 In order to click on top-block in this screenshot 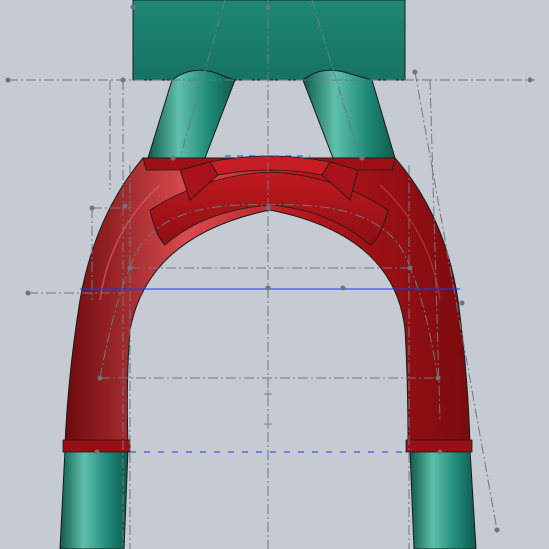, I will do `click(269, 40)`.